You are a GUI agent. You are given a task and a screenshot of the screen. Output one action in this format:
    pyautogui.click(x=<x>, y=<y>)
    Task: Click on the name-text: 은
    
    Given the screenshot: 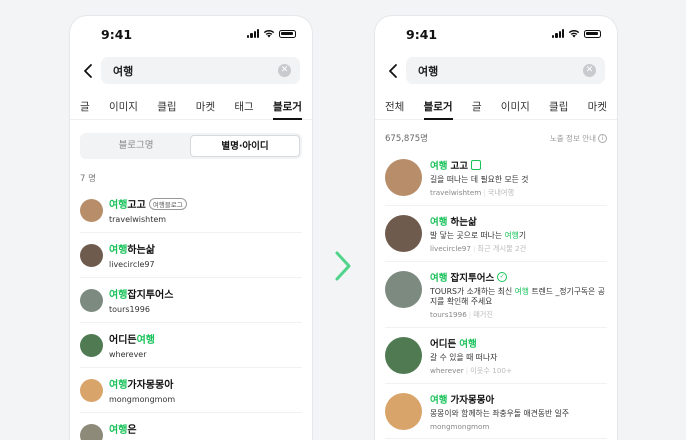 What is the action you would take?
    pyautogui.click(x=132, y=430)
    